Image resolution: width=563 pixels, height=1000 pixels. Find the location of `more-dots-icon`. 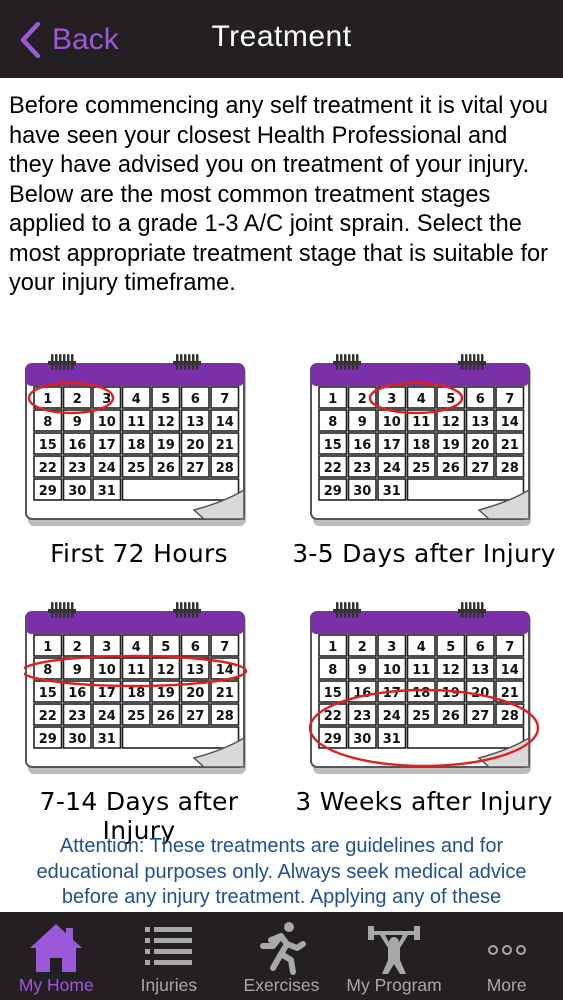

more-dots-icon is located at coordinates (506, 950).